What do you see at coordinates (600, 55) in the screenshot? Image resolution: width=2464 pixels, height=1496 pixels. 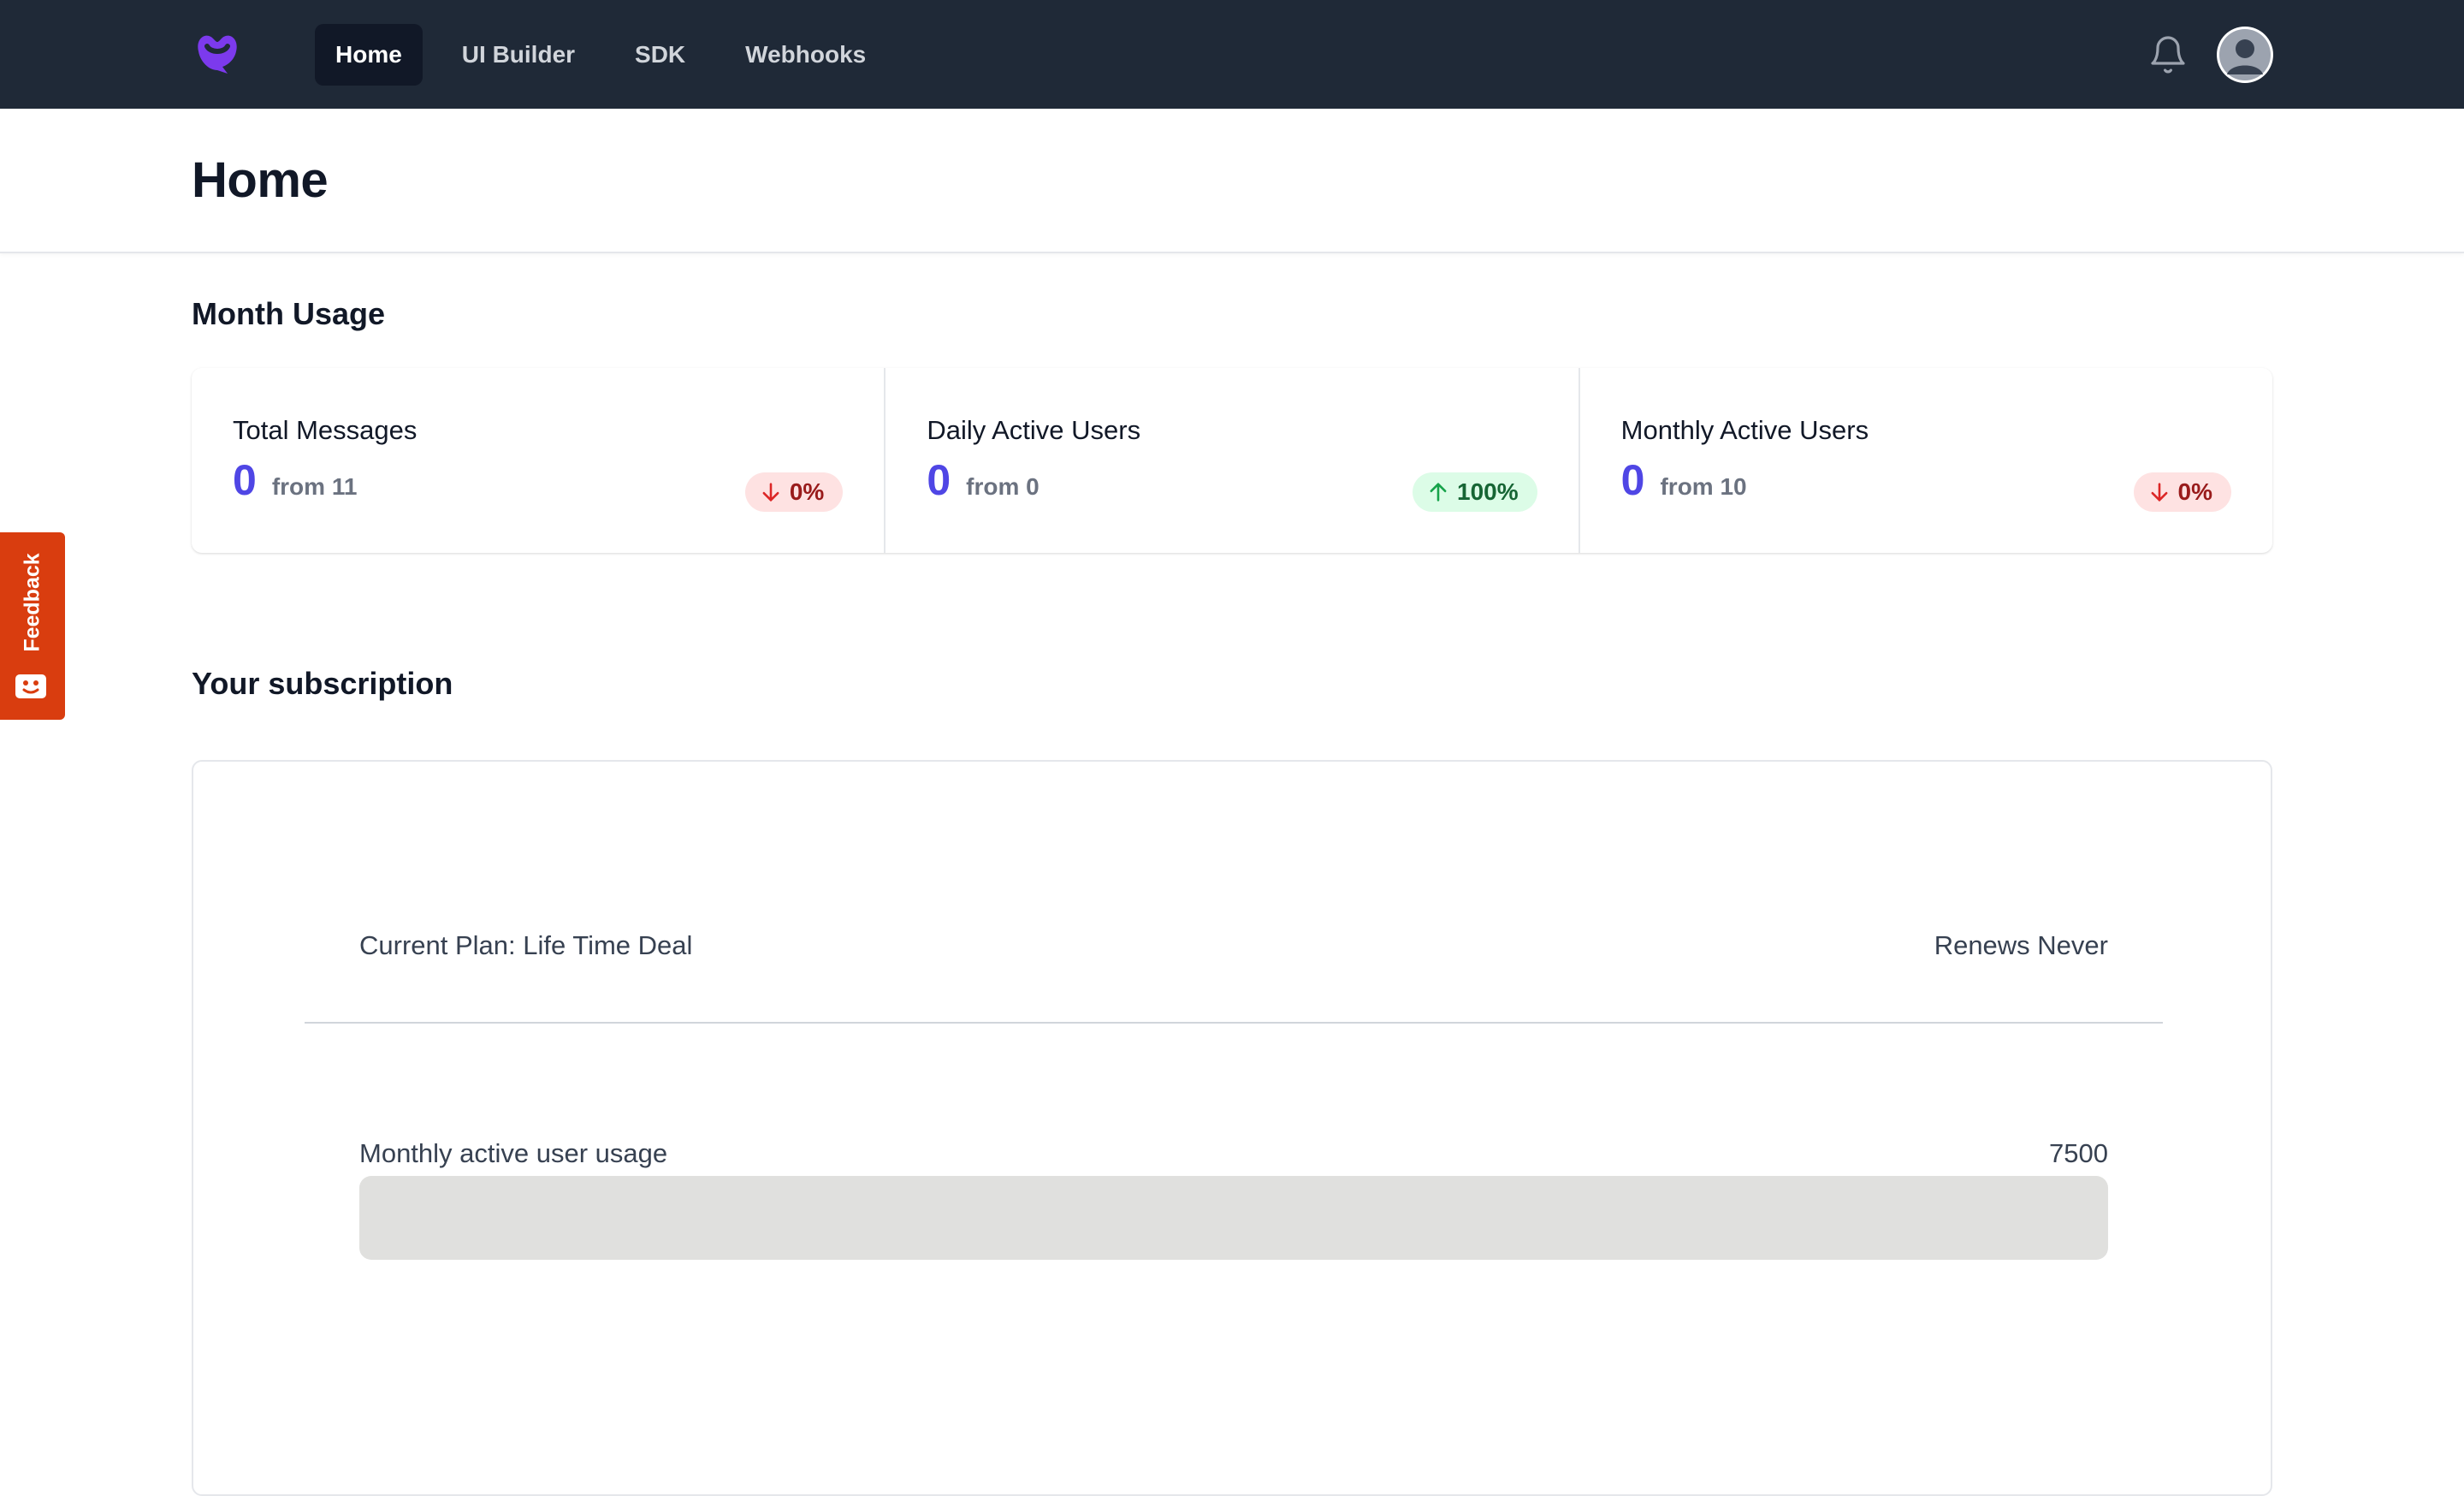 I see `main-nav-tabs: Home UI Builder SDK Webhooks` at bounding box center [600, 55].